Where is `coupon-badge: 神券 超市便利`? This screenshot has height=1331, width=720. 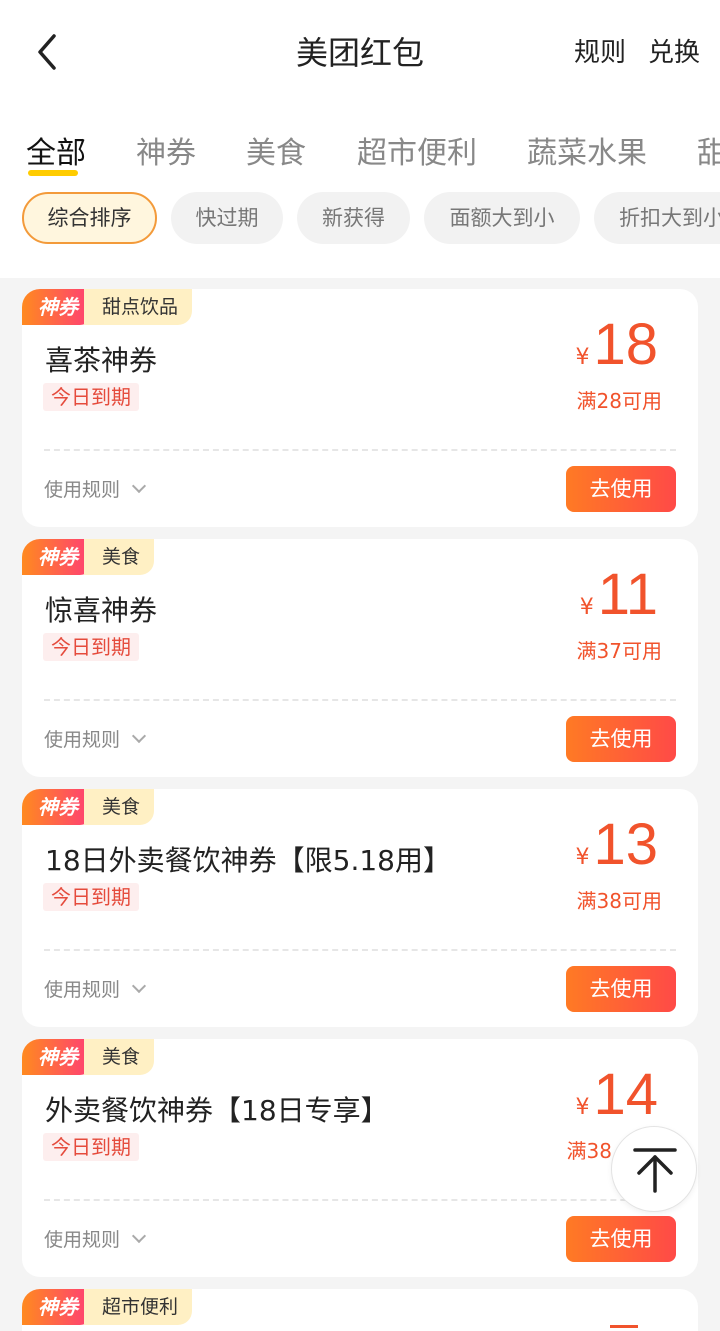 coupon-badge: 神券 超市便利 is located at coordinates (107, 1307).